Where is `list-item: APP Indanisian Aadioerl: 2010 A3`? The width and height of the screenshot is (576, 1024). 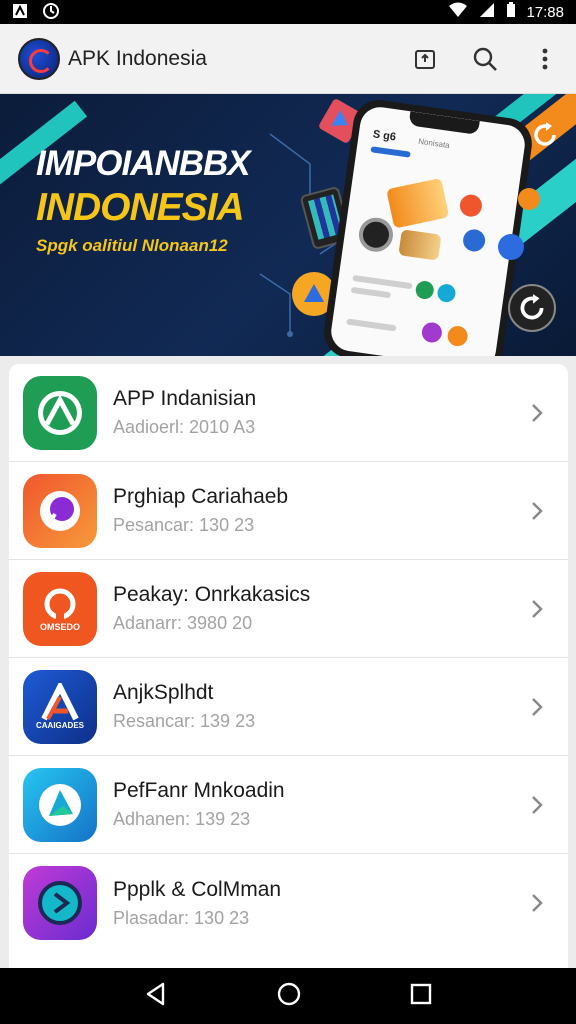
list-item: APP Indanisian Aadioerl: 2010 A3 is located at coordinates (288, 413).